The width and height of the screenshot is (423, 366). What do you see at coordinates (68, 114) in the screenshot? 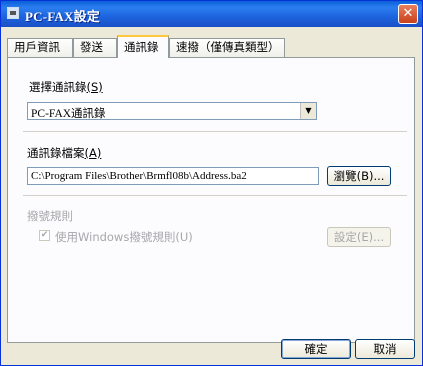
I see `addressbook-select-value: PC-FAX通訊錄` at bounding box center [68, 114].